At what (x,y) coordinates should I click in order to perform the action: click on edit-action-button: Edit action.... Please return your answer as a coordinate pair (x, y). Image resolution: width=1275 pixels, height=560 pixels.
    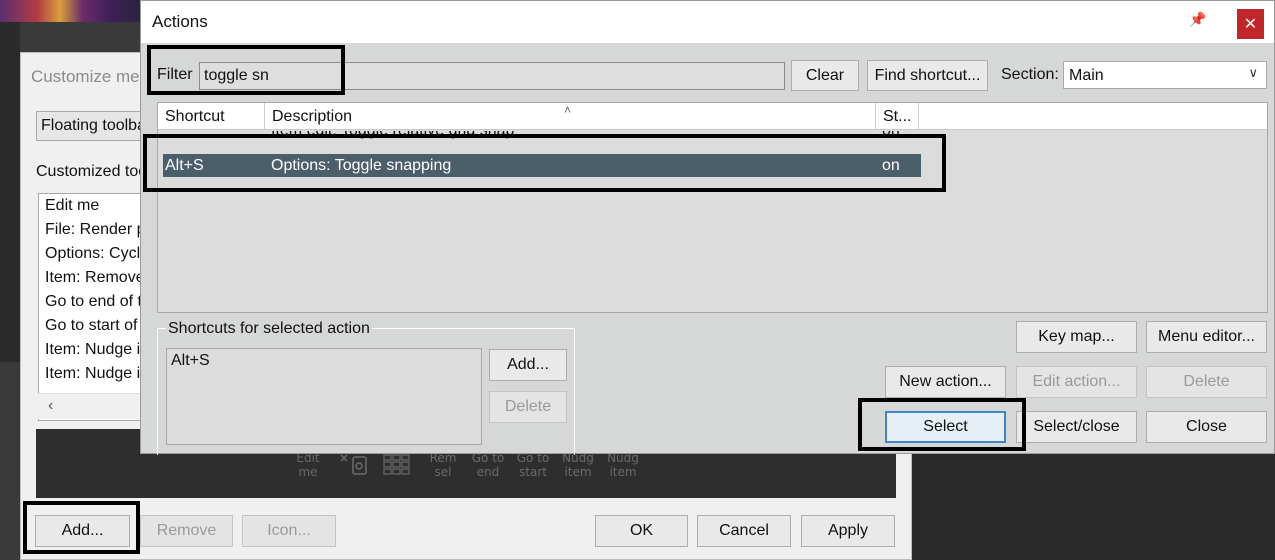
    Looking at the image, I should click on (1076, 382).